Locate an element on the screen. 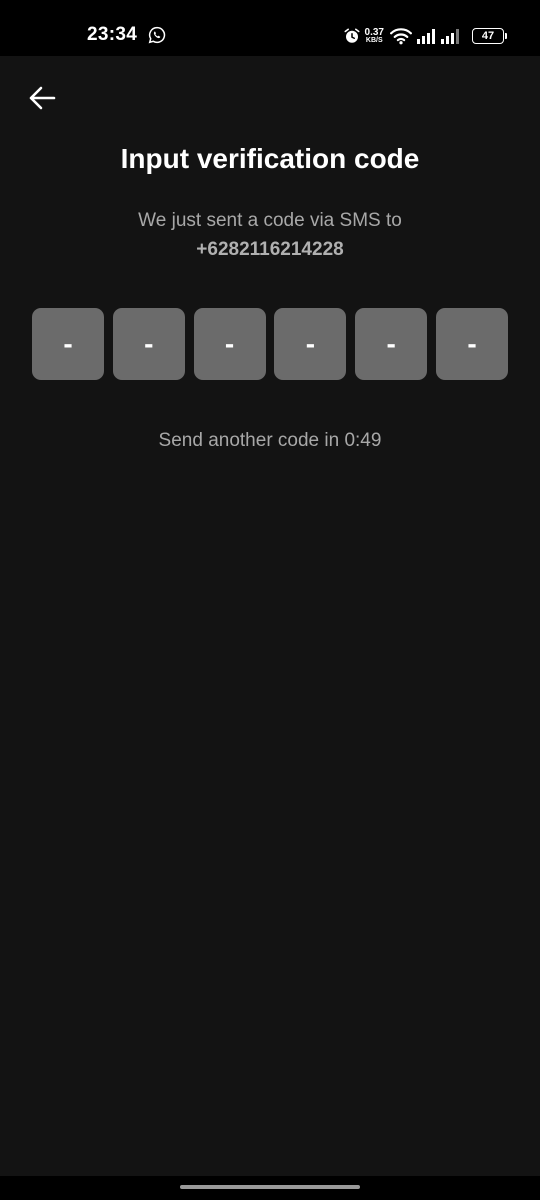  code-digit-6: - is located at coordinates (471, 344).